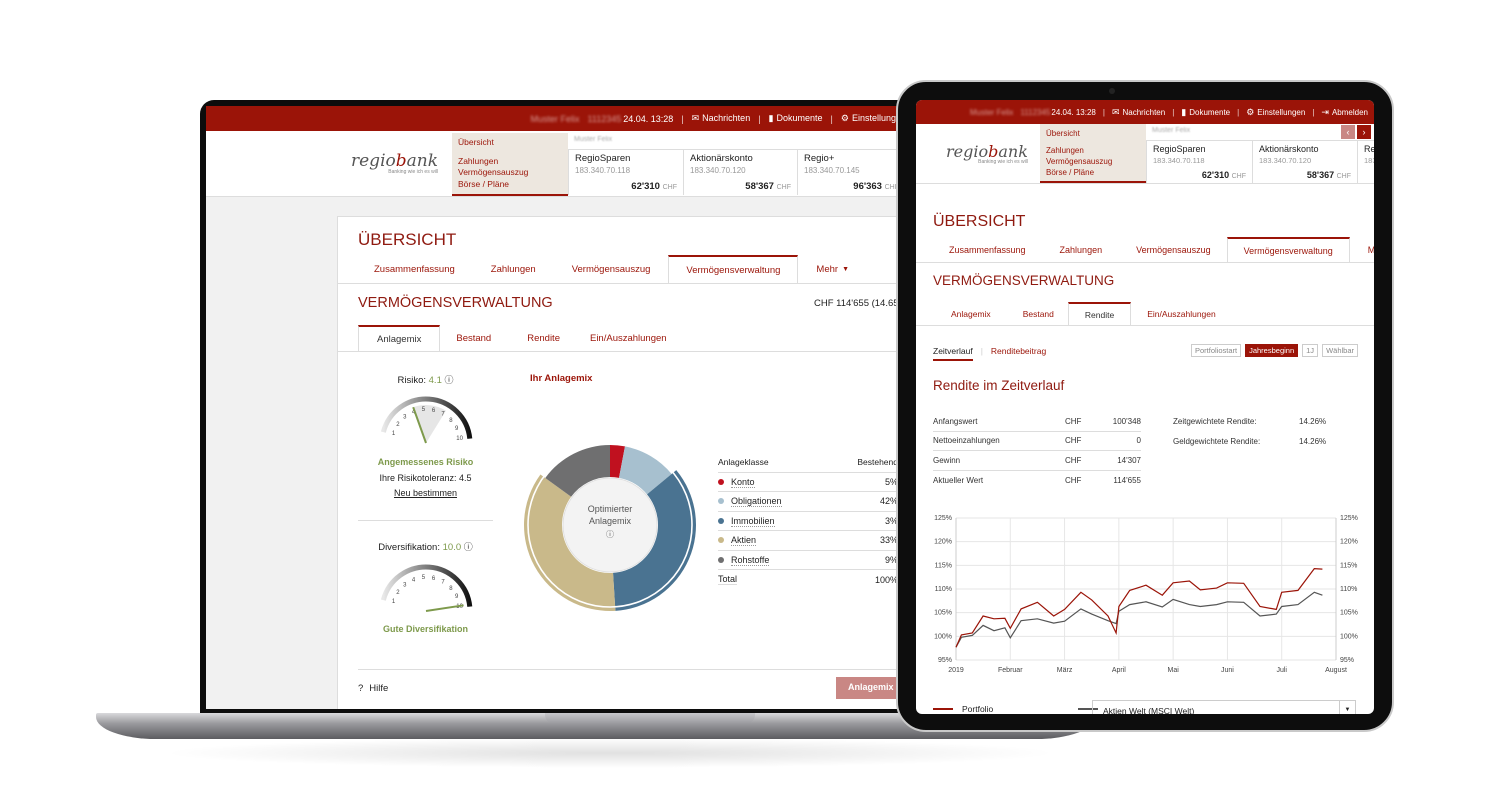 The height and width of the screenshot is (803, 1500). Describe the element at coordinates (851, 172) in the screenshot. I see `account-card: Regio+ 183.340.70.145 96'363 CHF` at that location.